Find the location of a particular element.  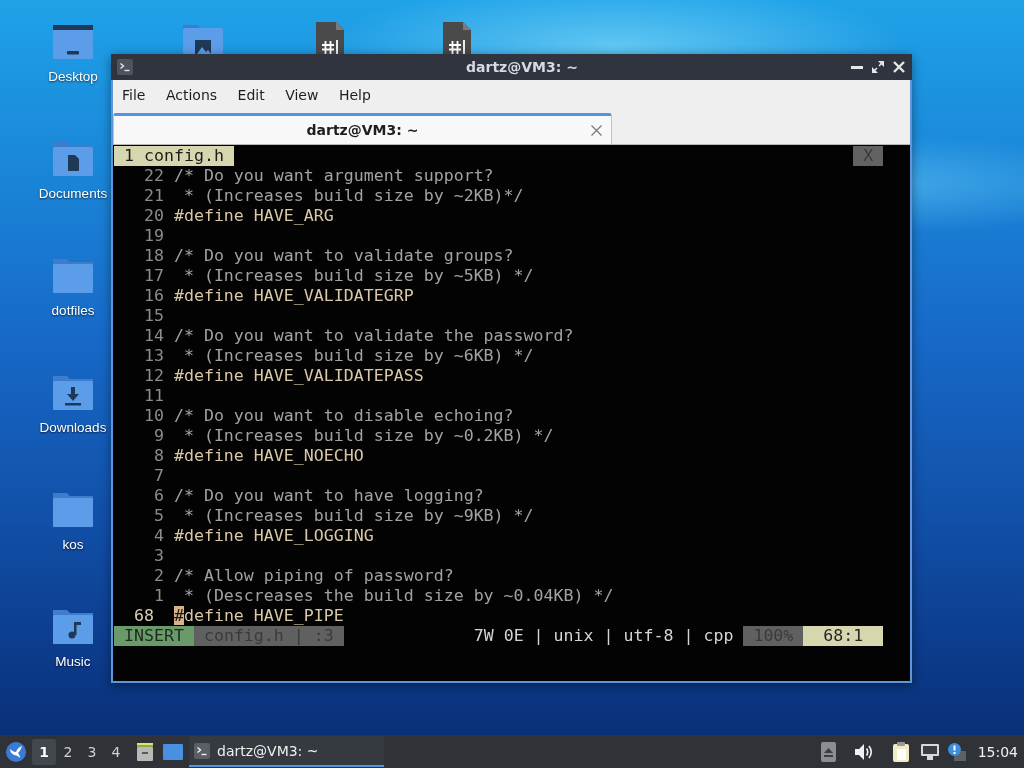

code-comment: * (Increases build size by ~2KB)*/ is located at coordinates (353, 196).